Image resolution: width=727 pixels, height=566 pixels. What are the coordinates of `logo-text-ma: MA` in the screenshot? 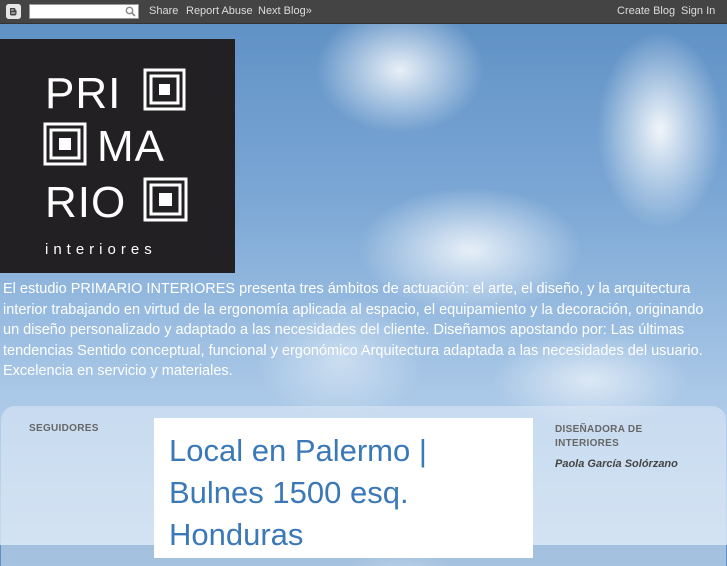 It's located at (131, 146).